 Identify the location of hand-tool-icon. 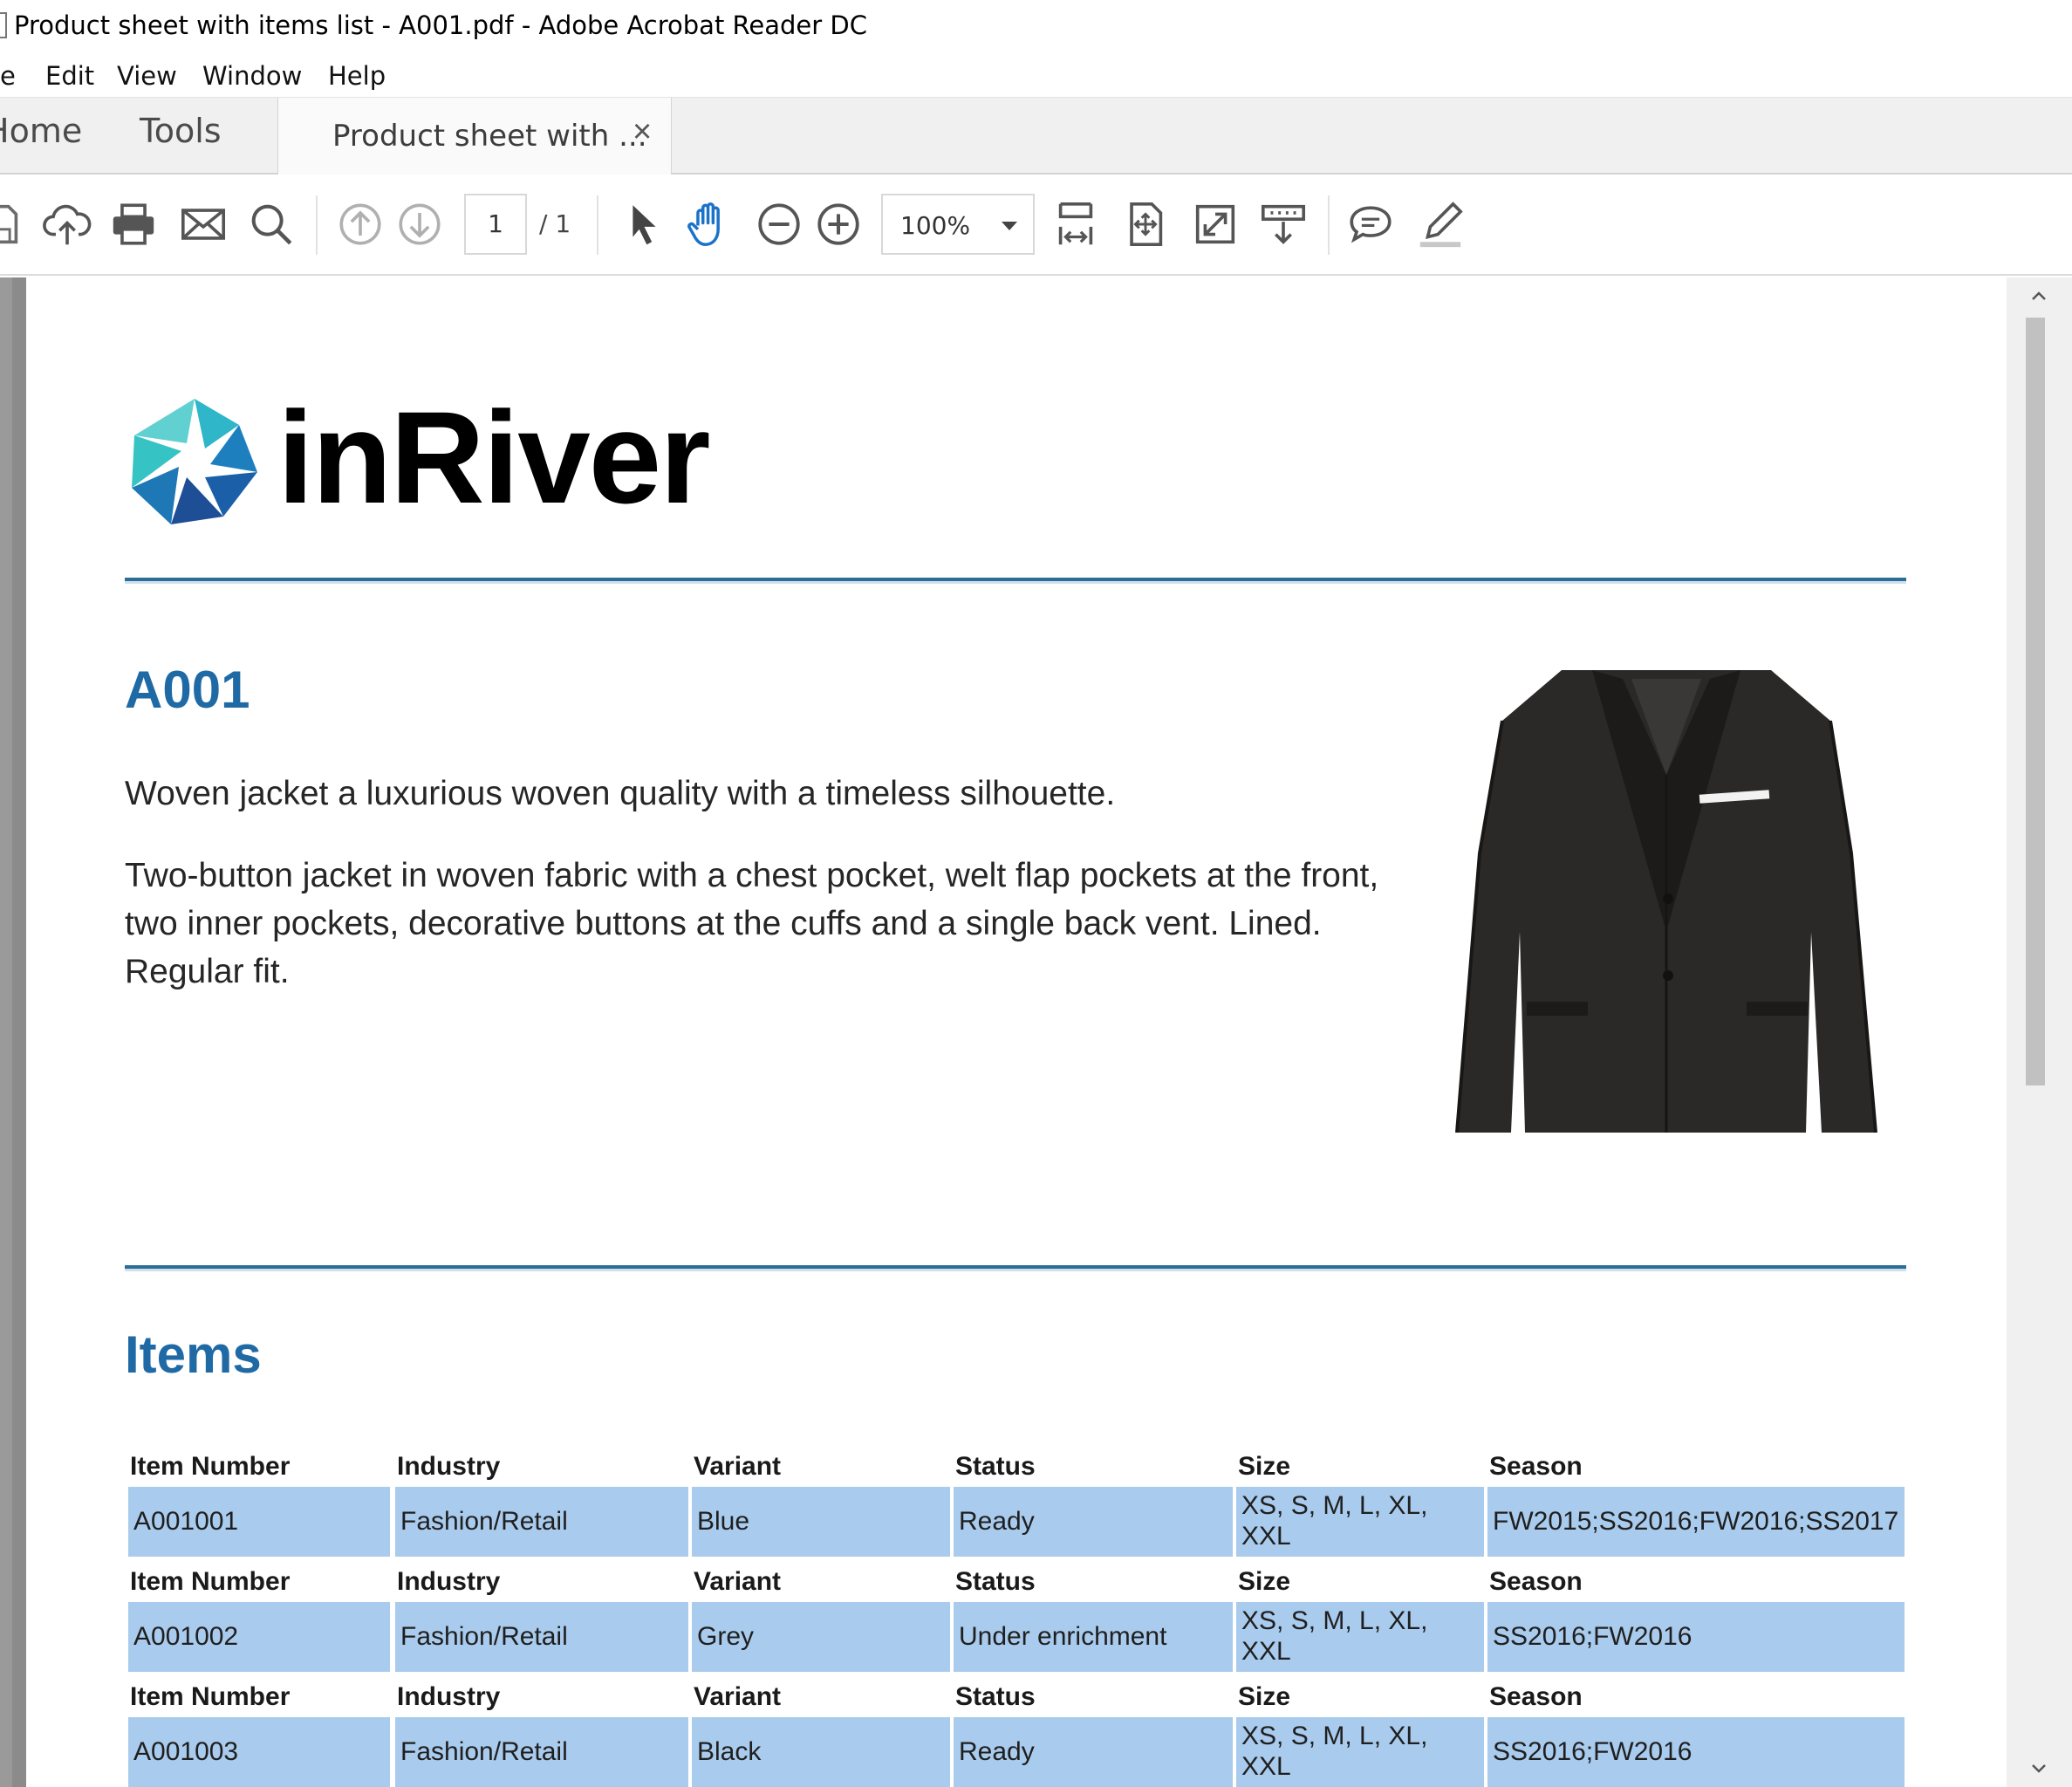
(709, 224).